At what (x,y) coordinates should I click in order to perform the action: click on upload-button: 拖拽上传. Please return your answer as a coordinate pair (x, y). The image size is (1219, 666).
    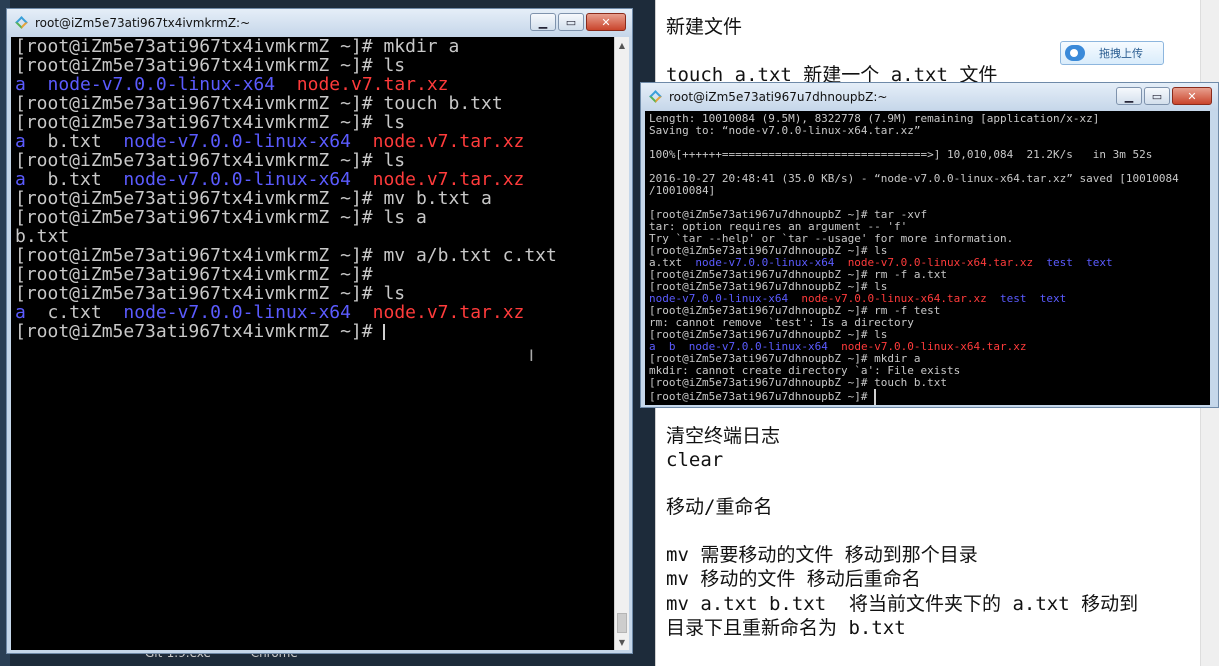
    Looking at the image, I should click on (1112, 53).